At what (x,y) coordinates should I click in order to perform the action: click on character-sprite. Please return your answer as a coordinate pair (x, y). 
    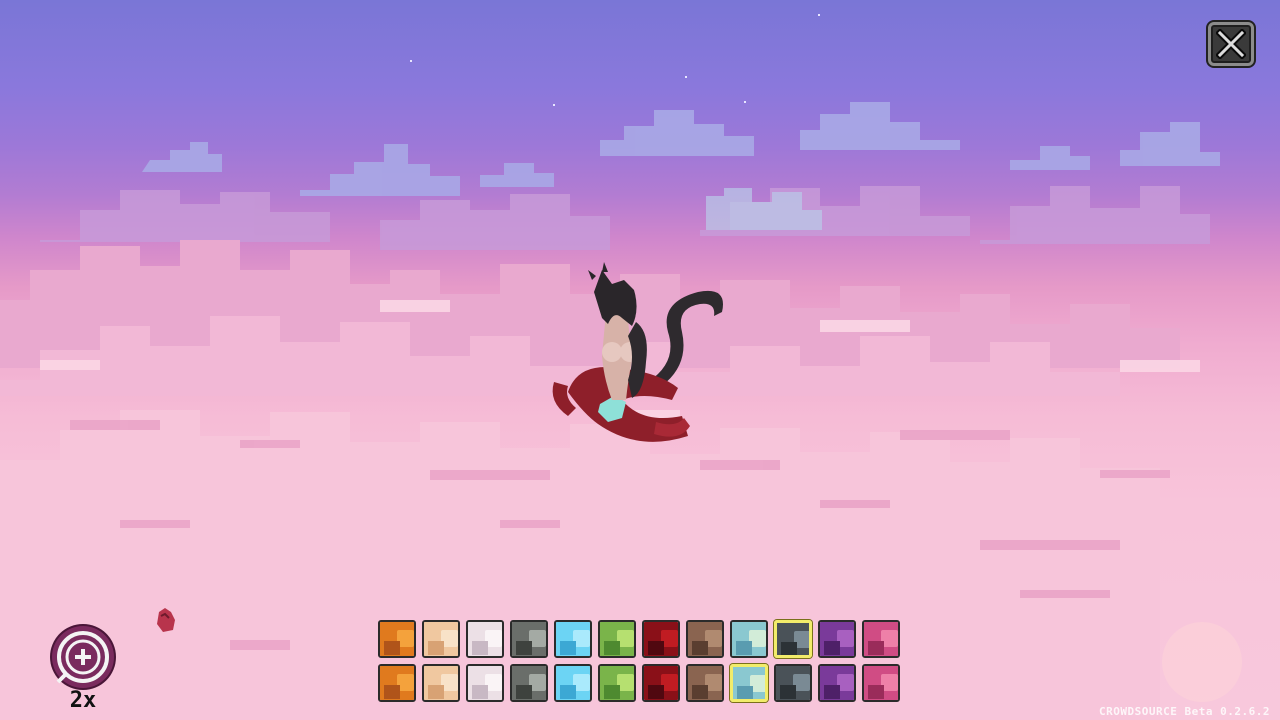
    Looking at the image, I should click on (638, 359).